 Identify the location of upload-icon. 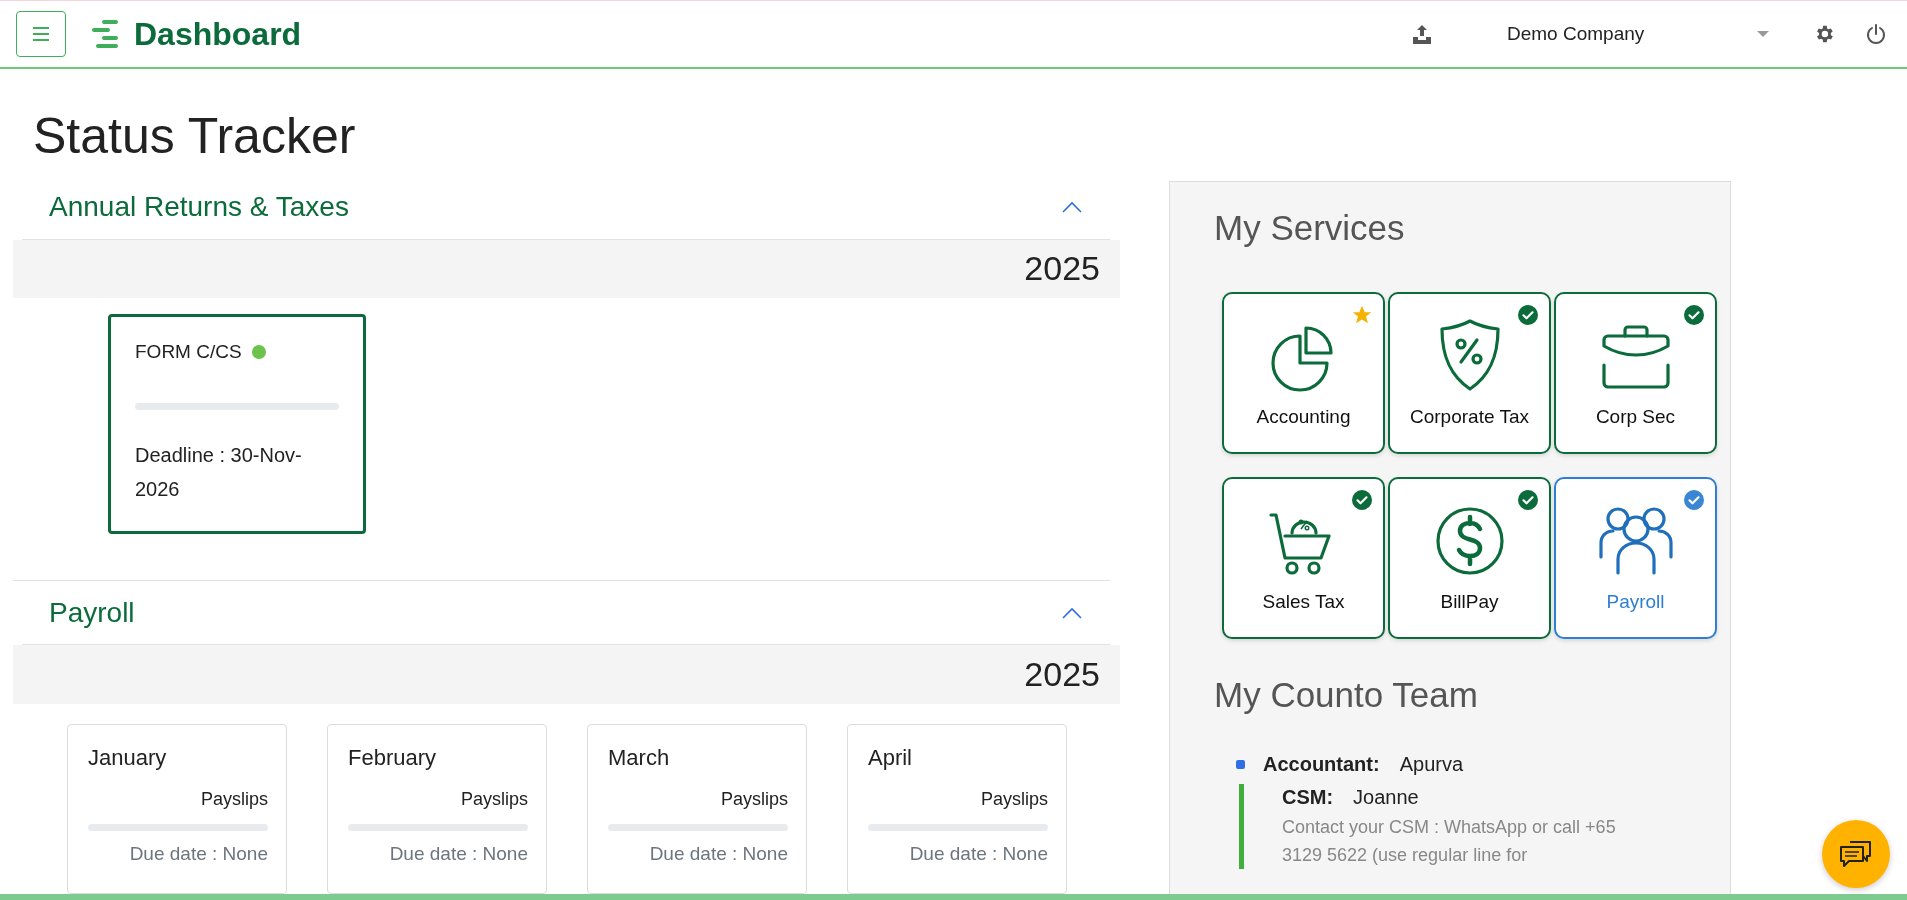
(1422, 34).